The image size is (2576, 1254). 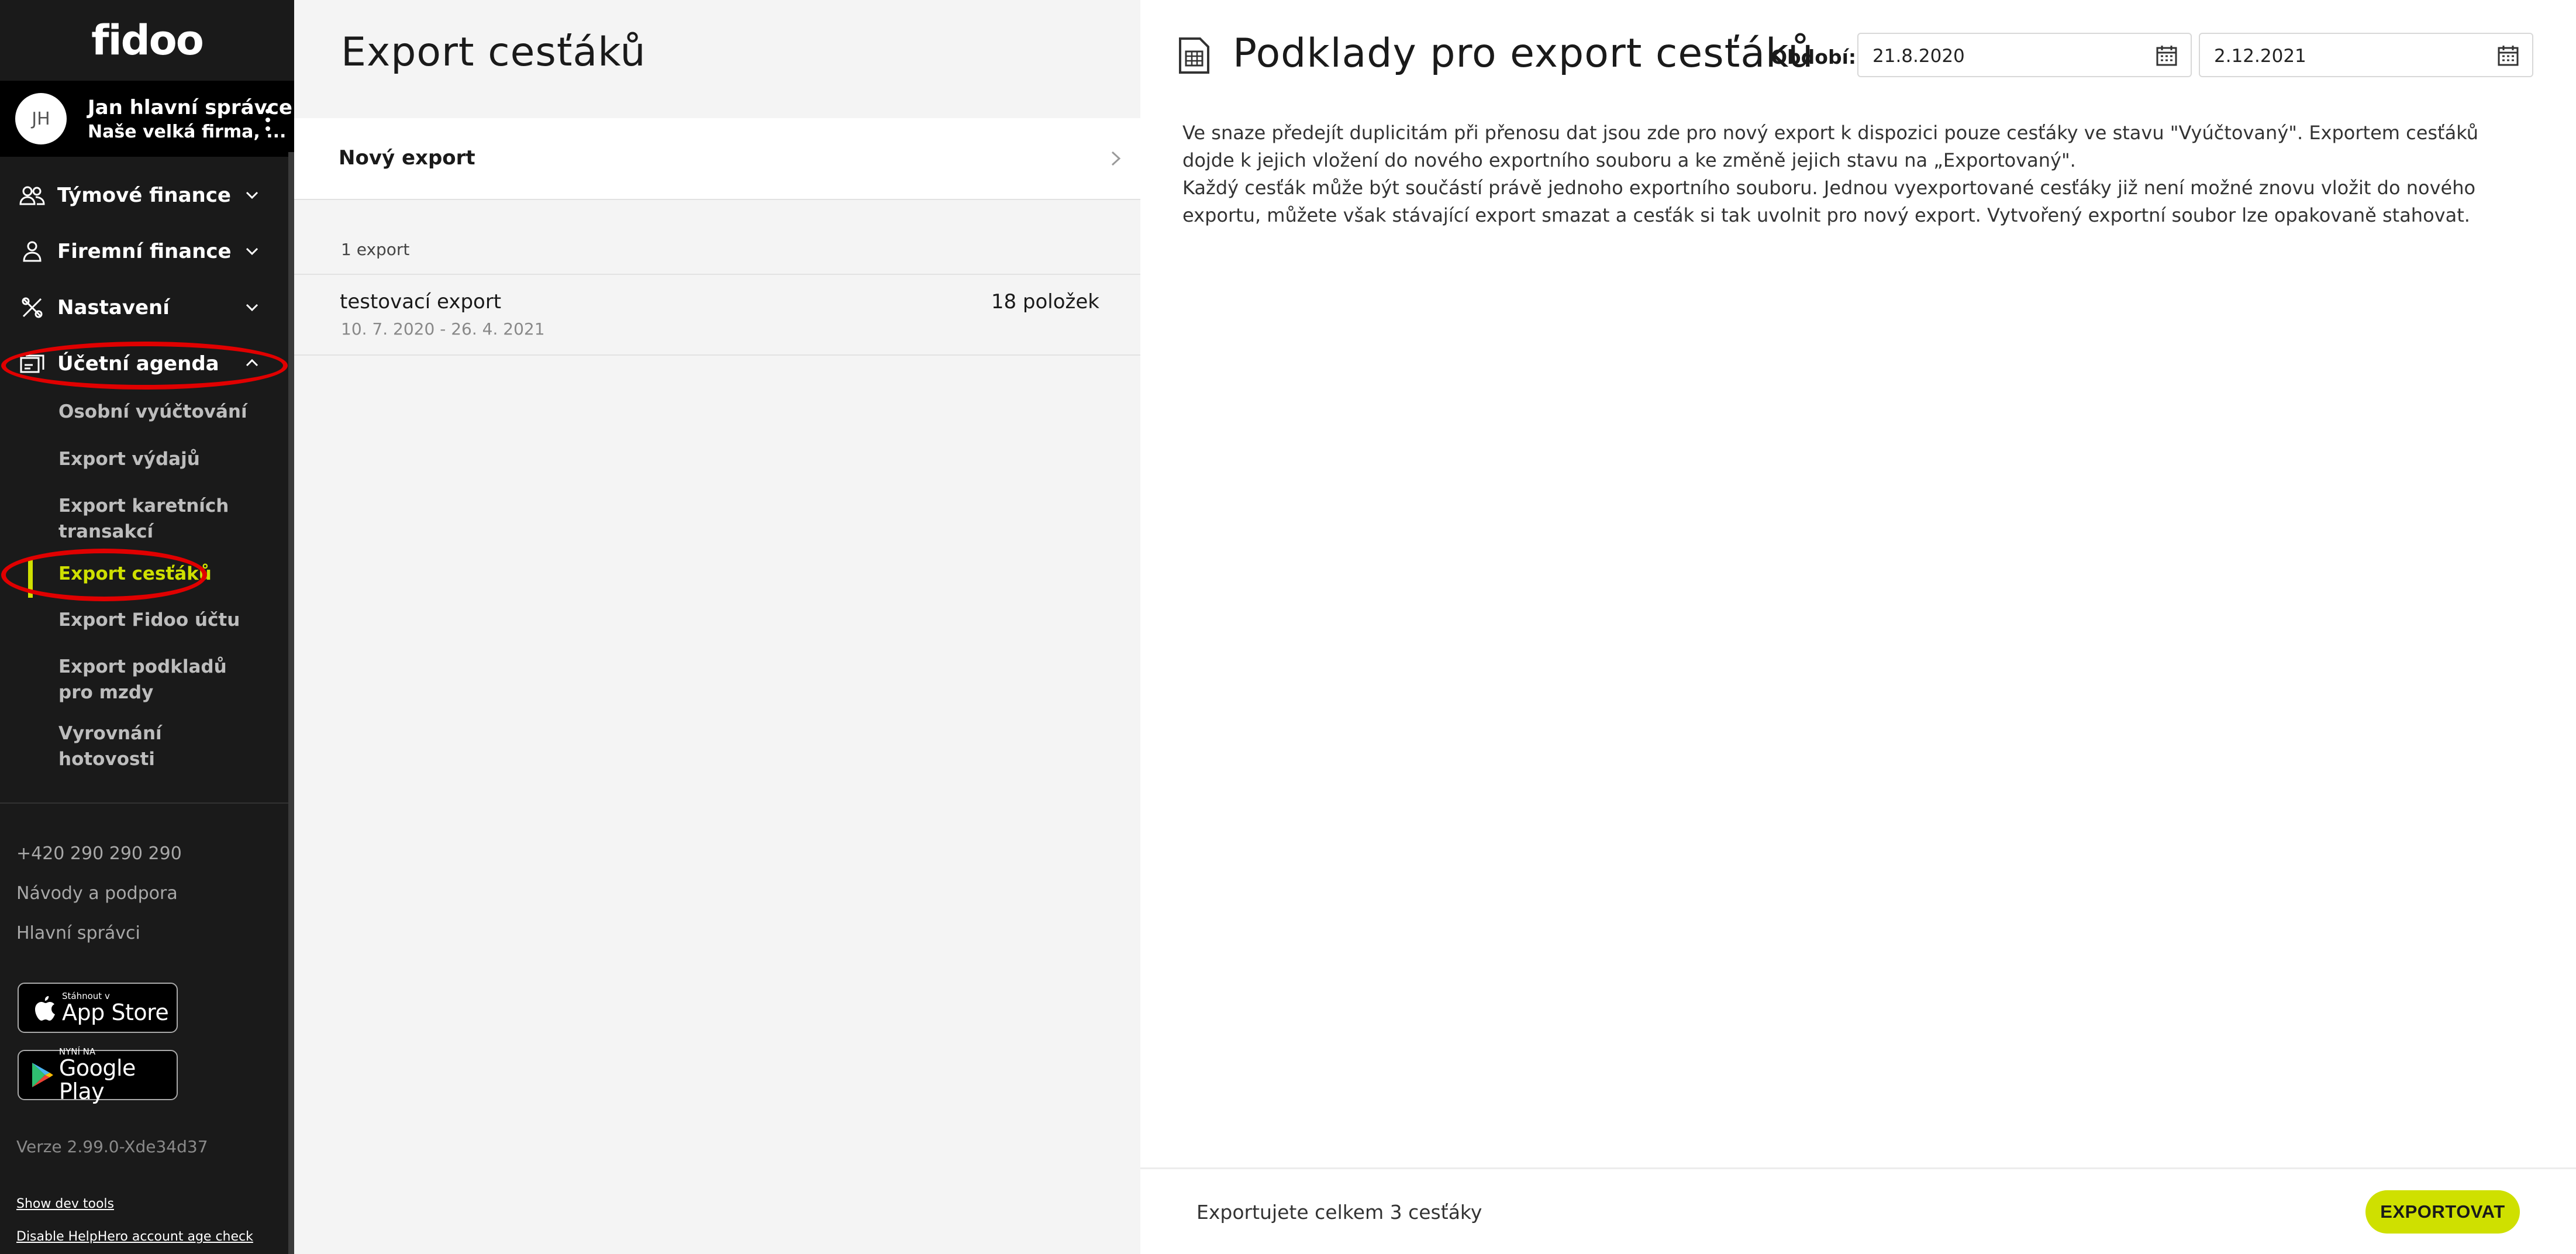 What do you see at coordinates (32, 307) in the screenshot?
I see `tools-icon` at bounding box center [32, 307].